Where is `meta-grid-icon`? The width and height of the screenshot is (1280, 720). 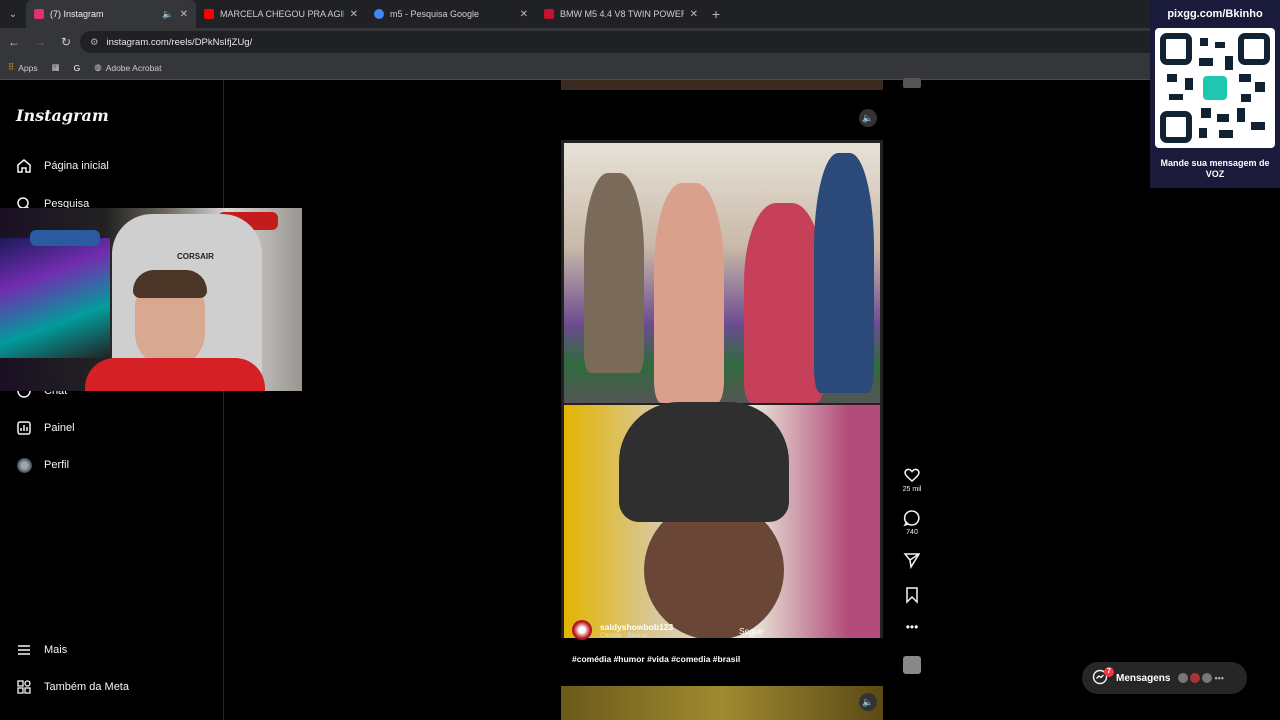 meta-grid-icon is located at coordinates (24, 687).